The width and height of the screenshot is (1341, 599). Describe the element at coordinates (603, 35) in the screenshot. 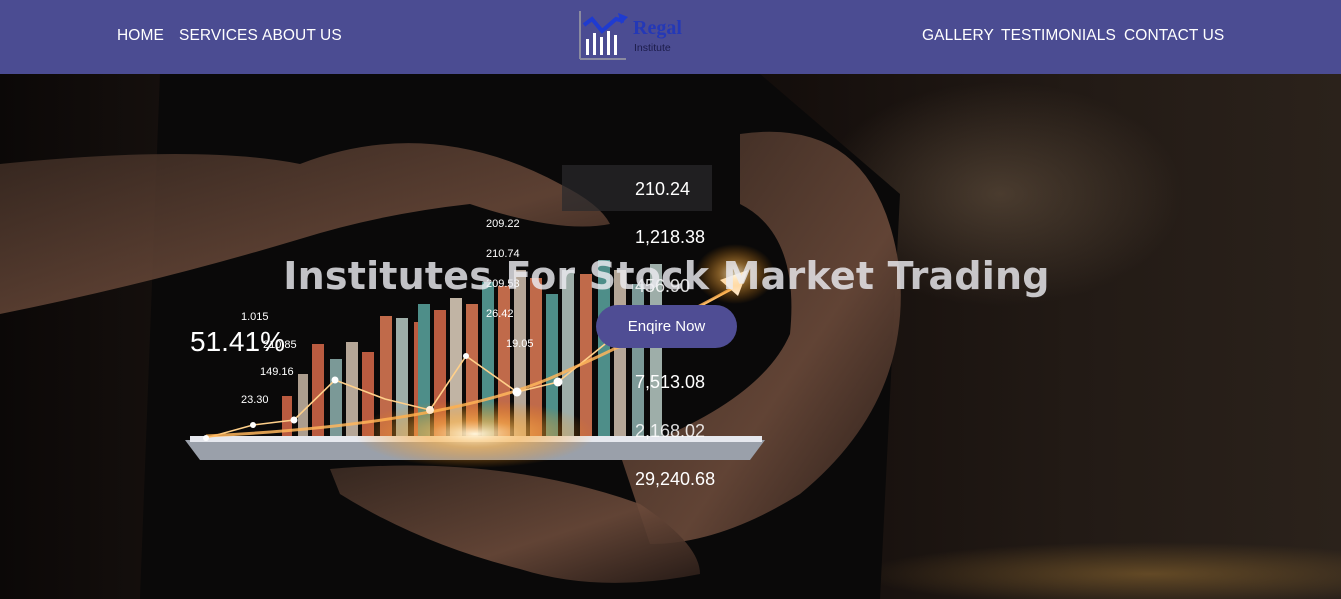

I see `chart-arrow-icon` at that location.